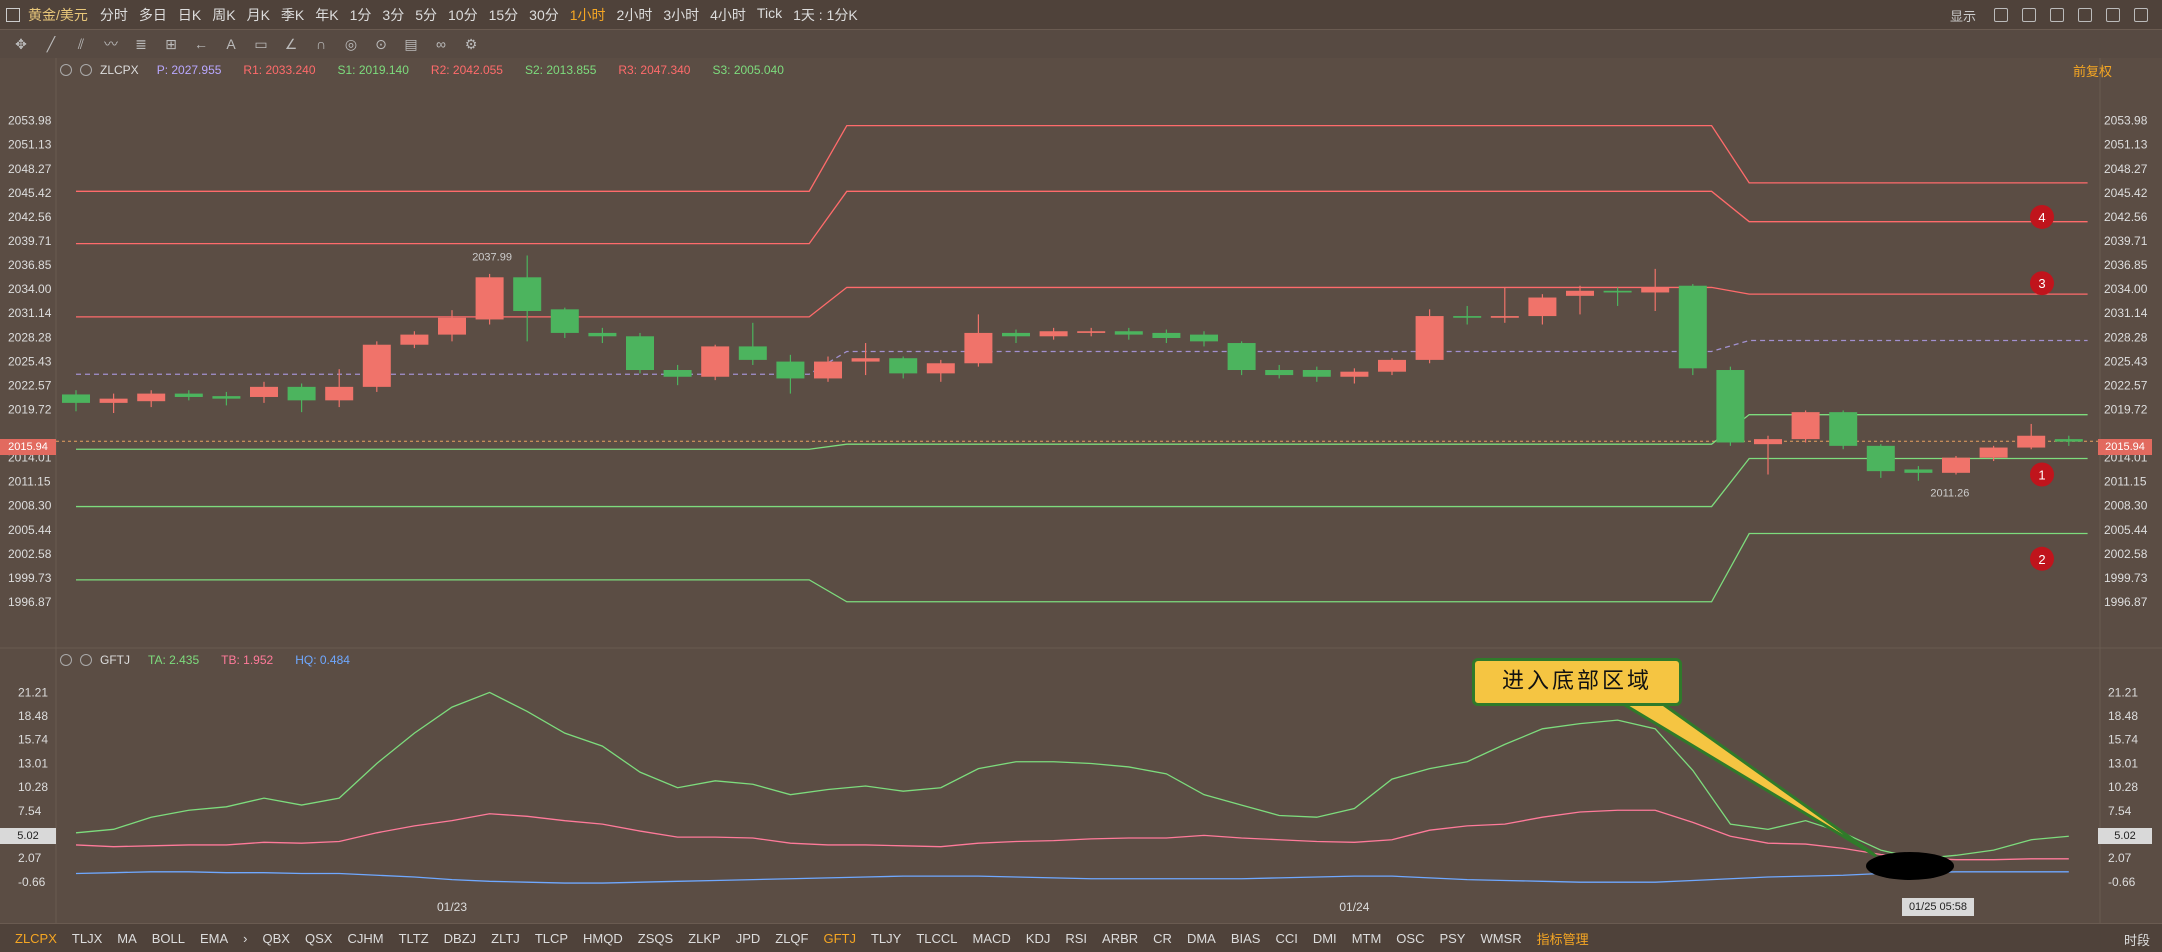 The height and width of the screenshot is (952, 2162). Describe the element at coordinates (588, 15) in the screenshot. I see `period-tab: 1小时` at that location.